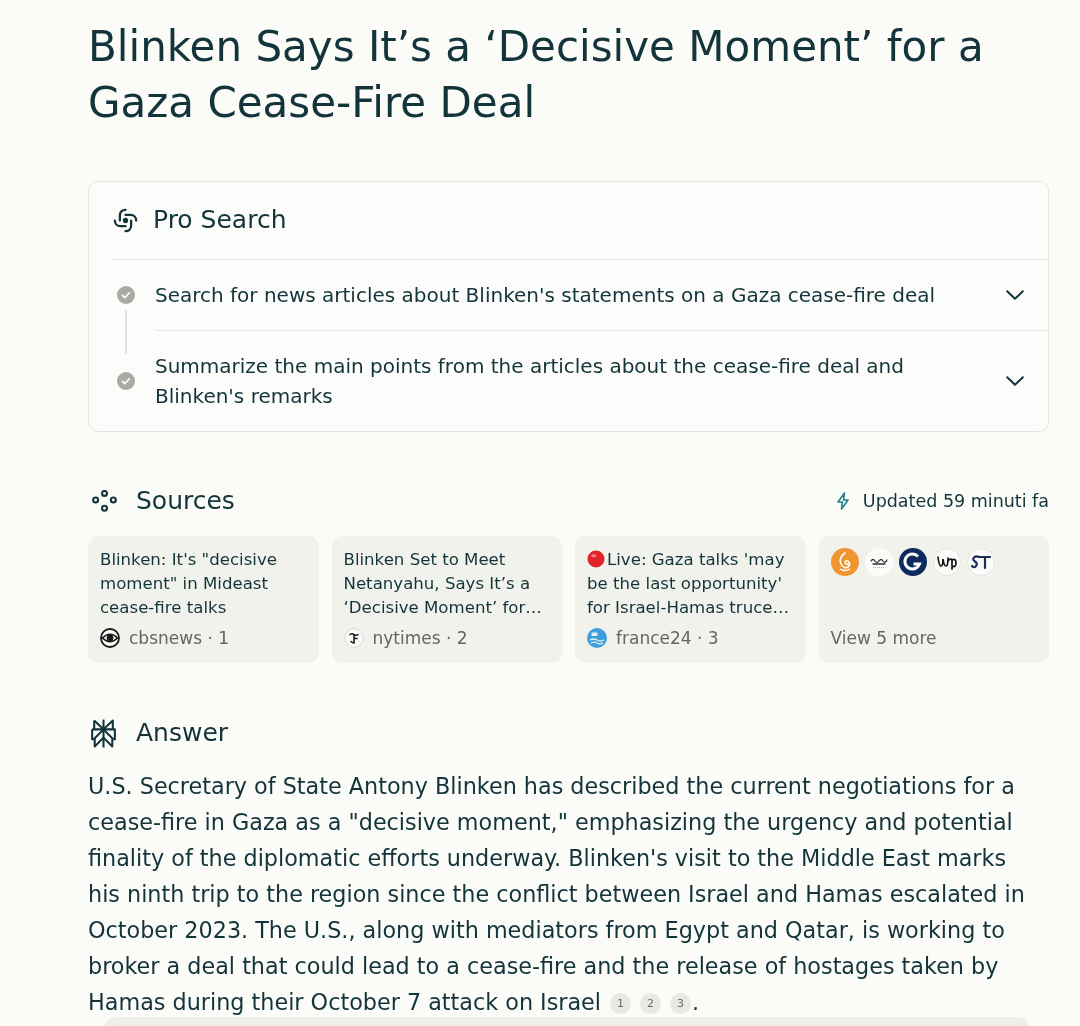 The image size is (1080, 1026). What do you see at coordinates (182, 733) in the screenshot?
I see `answer-title: Answer` at bounding box center [182, 733].